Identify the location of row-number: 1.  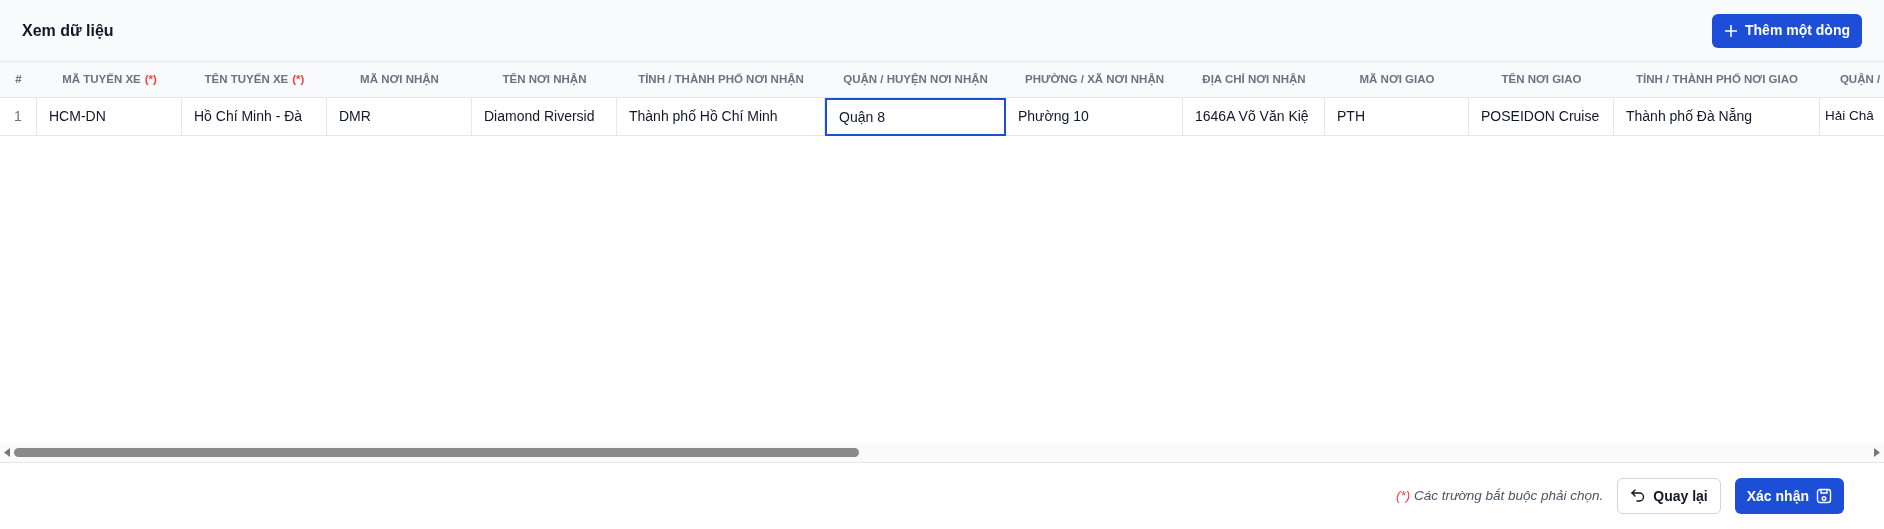
(18, 117).